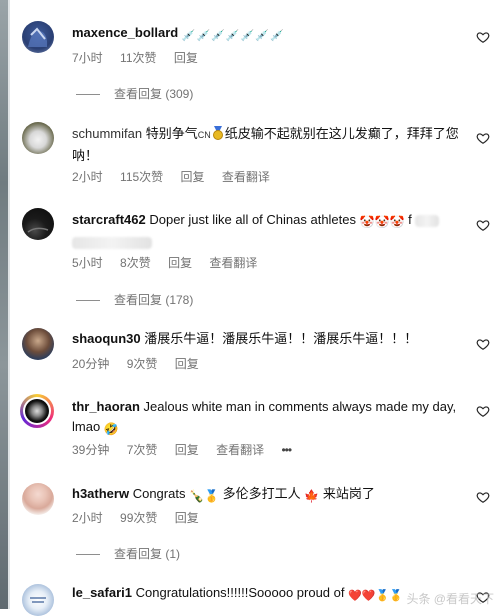 This screenshot has width=500, height=616. Describe the element at coordinates (375, 596) in the screenshot. I see `heart-medal-emoji-row: ❤️❤️🥇🥇` at that location.